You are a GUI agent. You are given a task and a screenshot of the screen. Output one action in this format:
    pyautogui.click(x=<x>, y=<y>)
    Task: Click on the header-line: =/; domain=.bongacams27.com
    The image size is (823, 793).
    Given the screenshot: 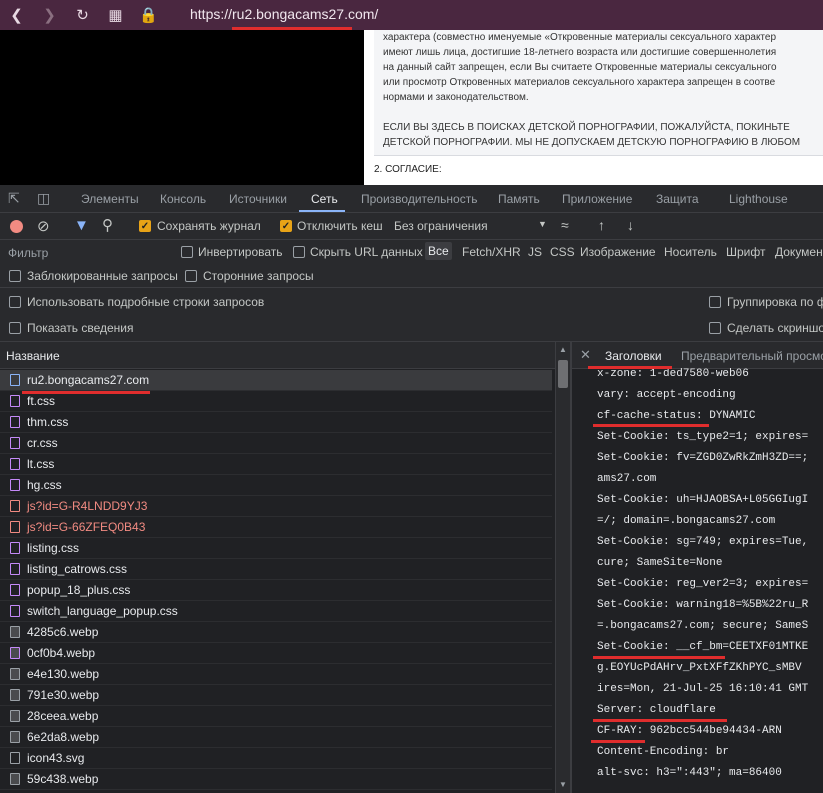 What is the action you would take?
    pyautogui.click(x=686, y=521)
    